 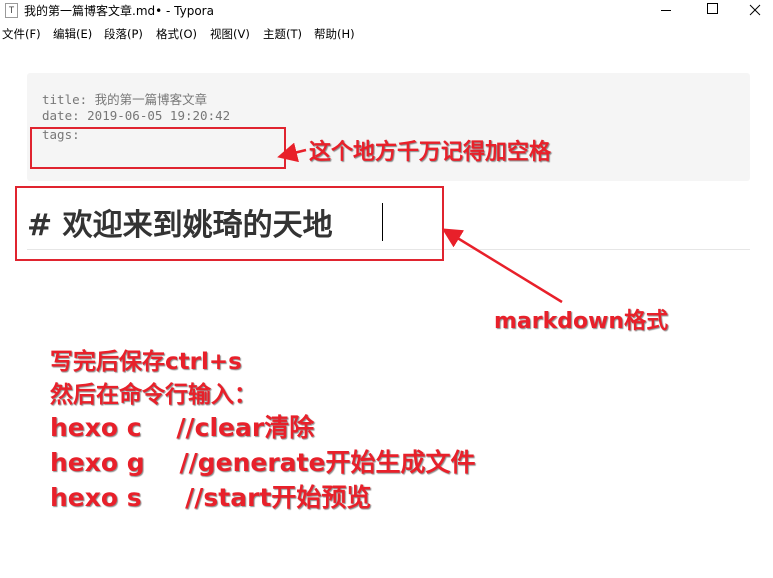 What do you see at coordinates (182, 427) in the screenshot?
I see `instruction-hexo-clean: hexo c //clear清除` at bounding box center [182, 427].